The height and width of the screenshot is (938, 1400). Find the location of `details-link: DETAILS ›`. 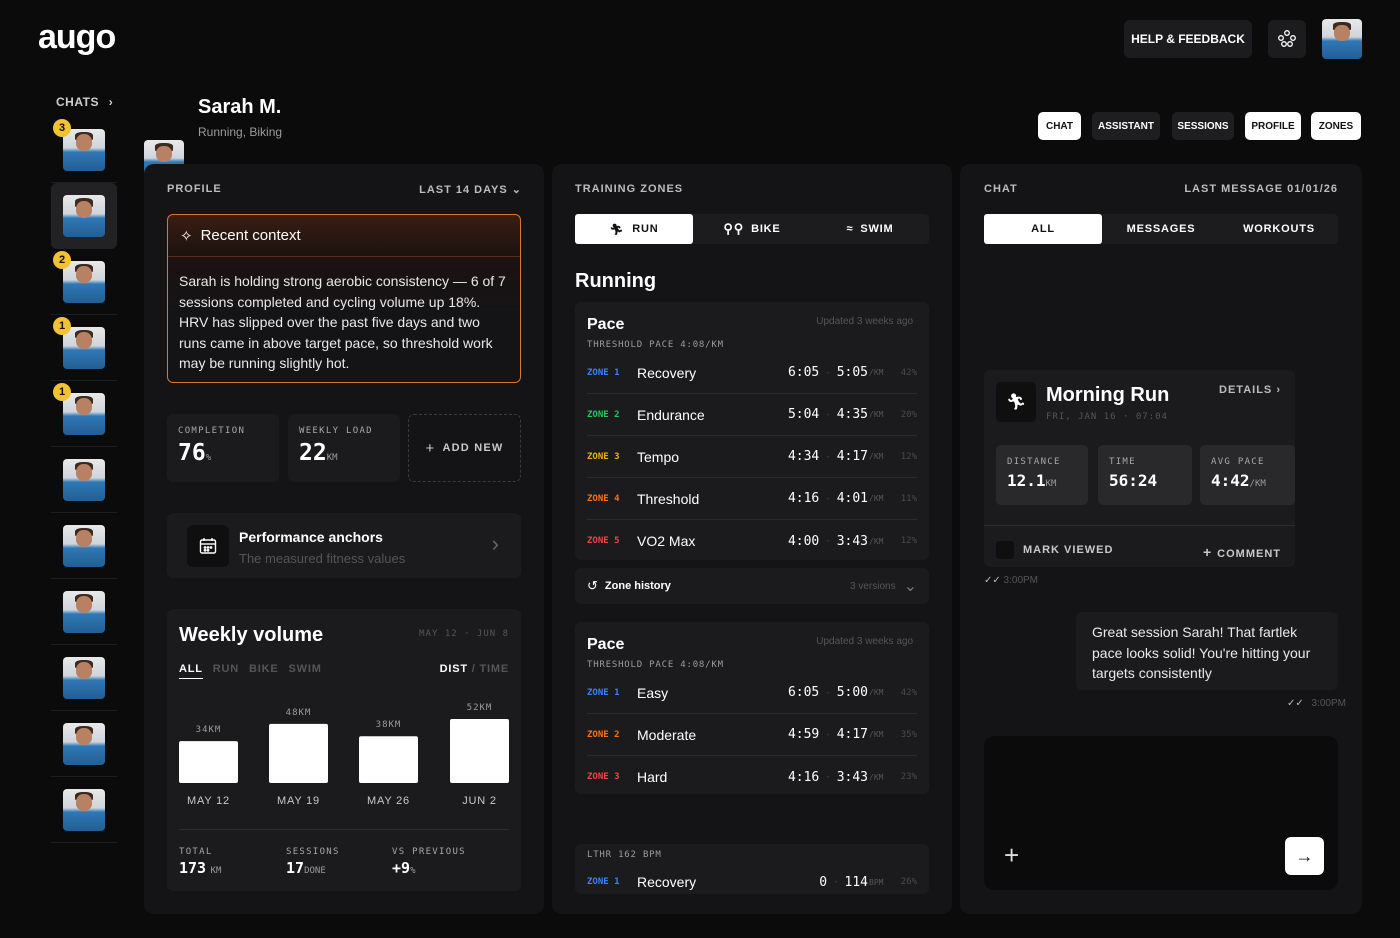

details-link: DETAILS › is located at coordinates (1250, 390).